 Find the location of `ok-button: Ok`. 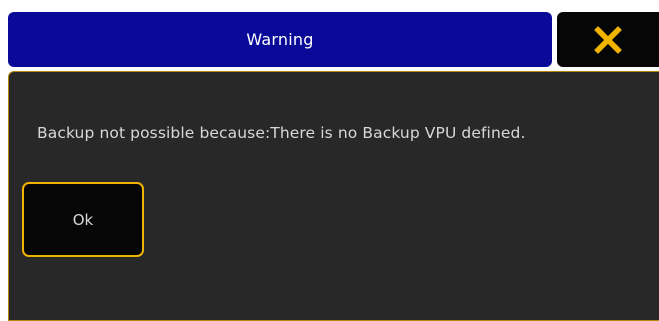

ok-button: Ok is located at coordinates (83, 219).